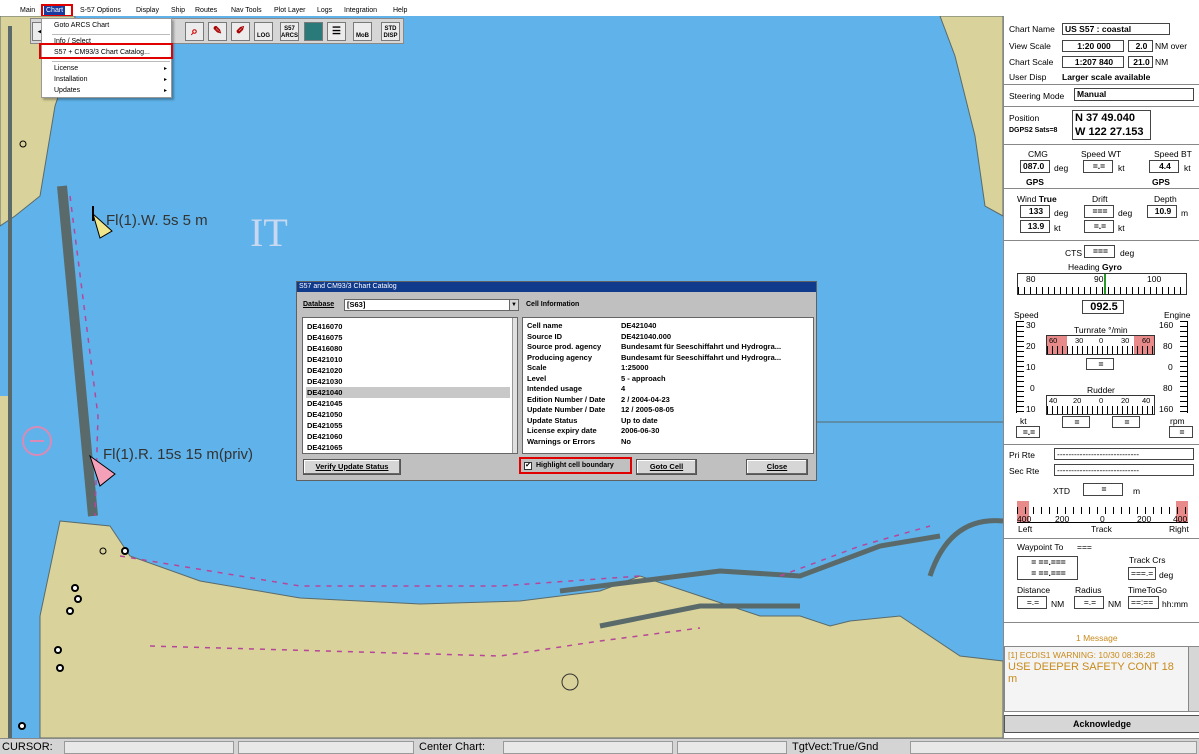 This screenshot has width=1199, height=754. What do you see at coordinates (1035, 226) in the screenshot?
I see `wind-speed: 13.9` at bounding box center [1035, 226].